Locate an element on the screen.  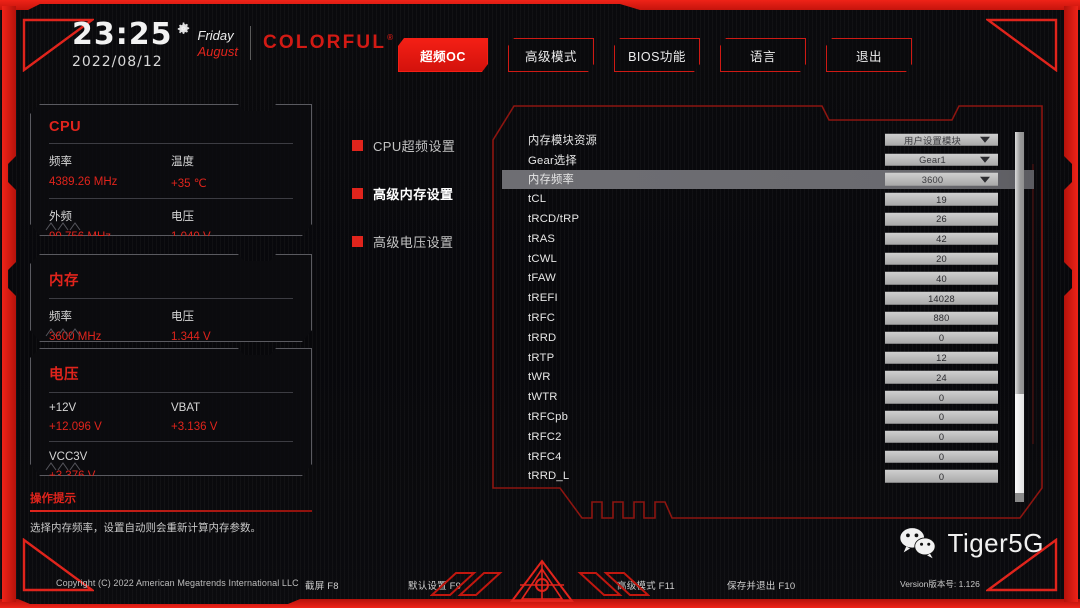
setting-row-trfcpb: tRFCpb 0 is located at coordinates (768, 417).